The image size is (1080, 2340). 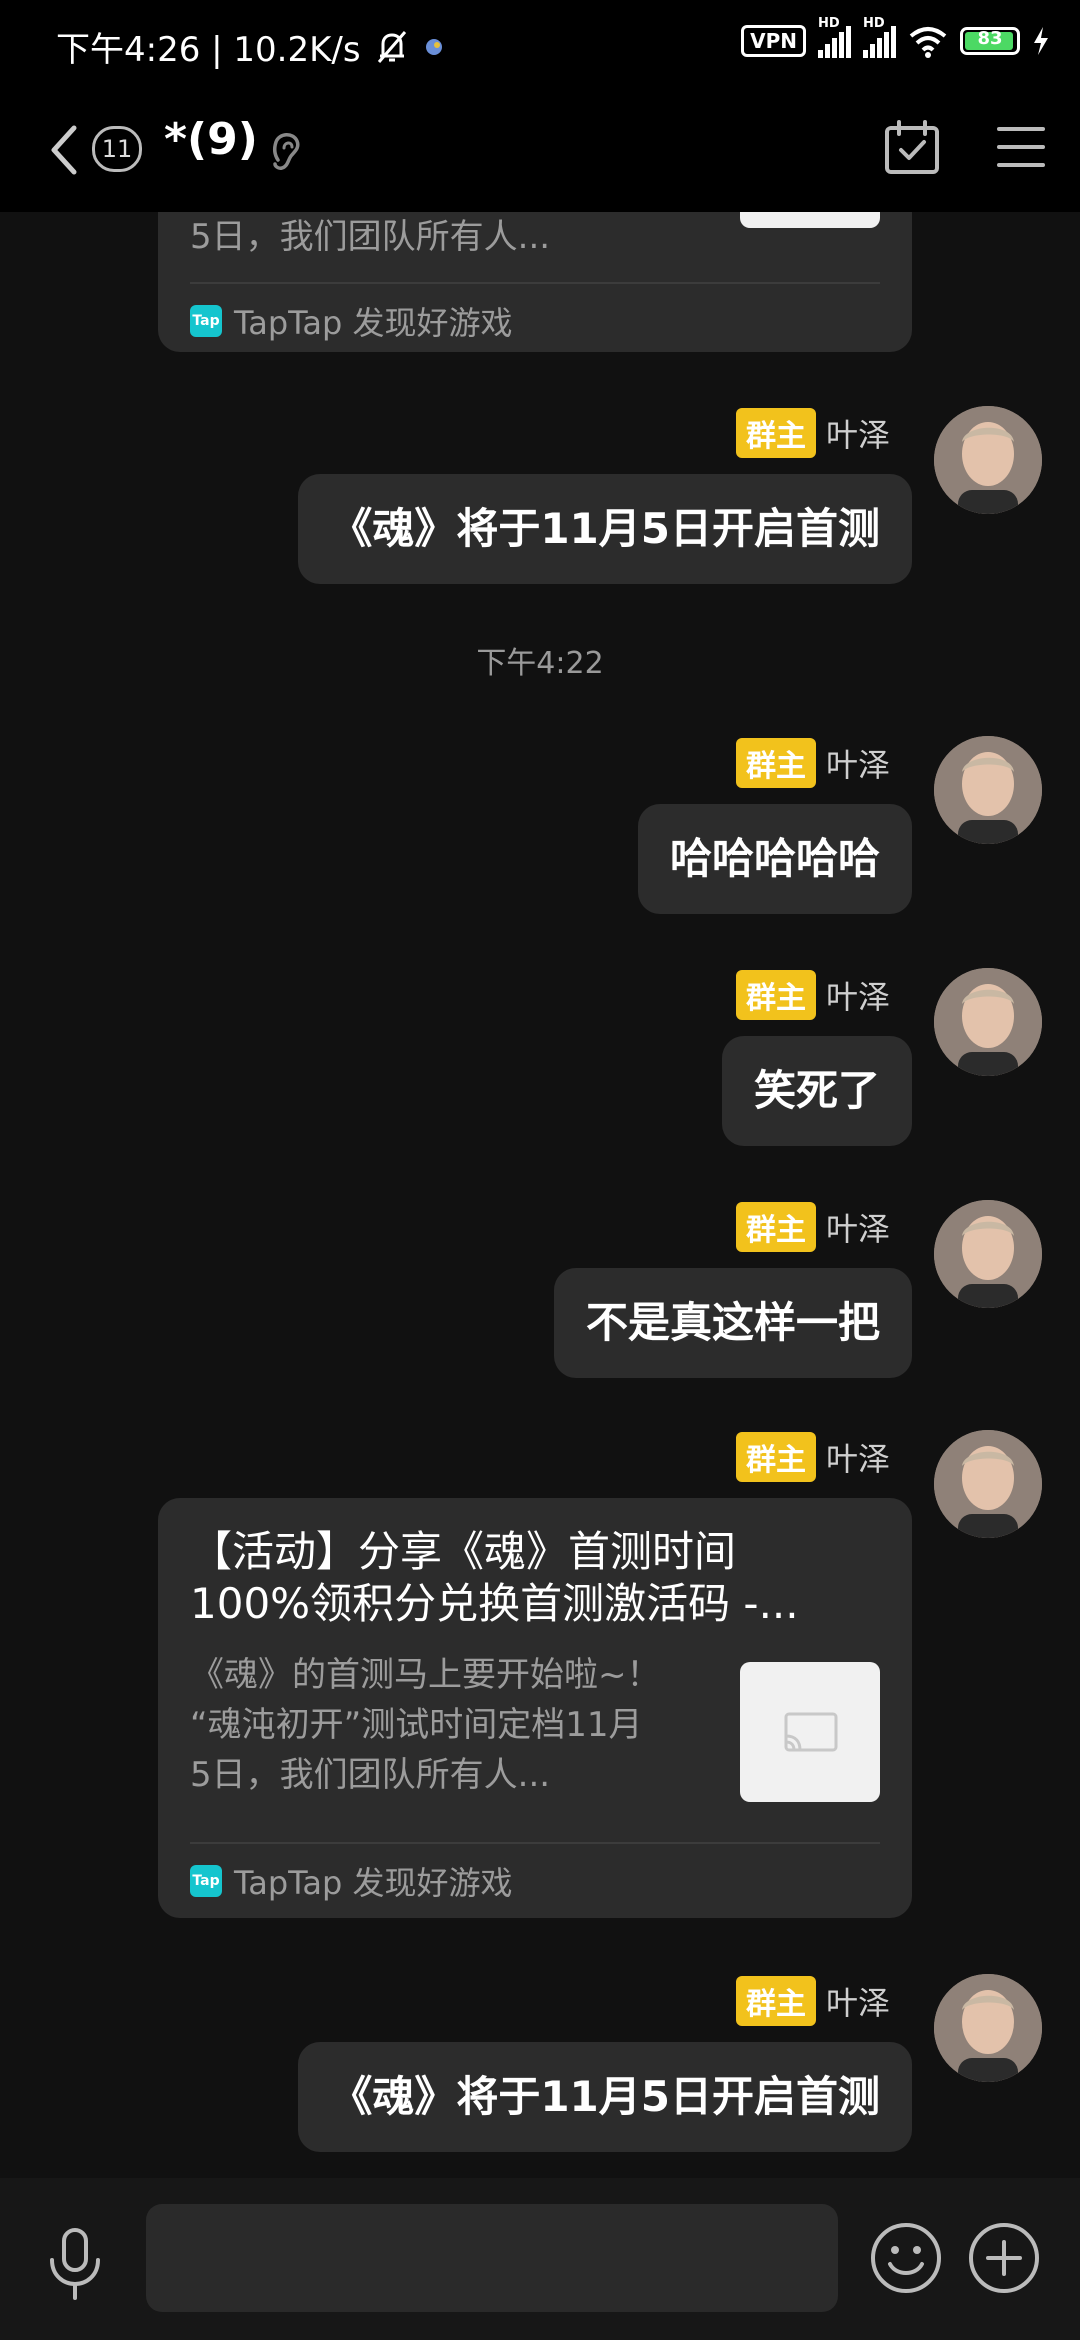 What do you see at coordinates (829, 23) in the screenshot?
I see `hd-label: HD` at bounding box center [829, 23].